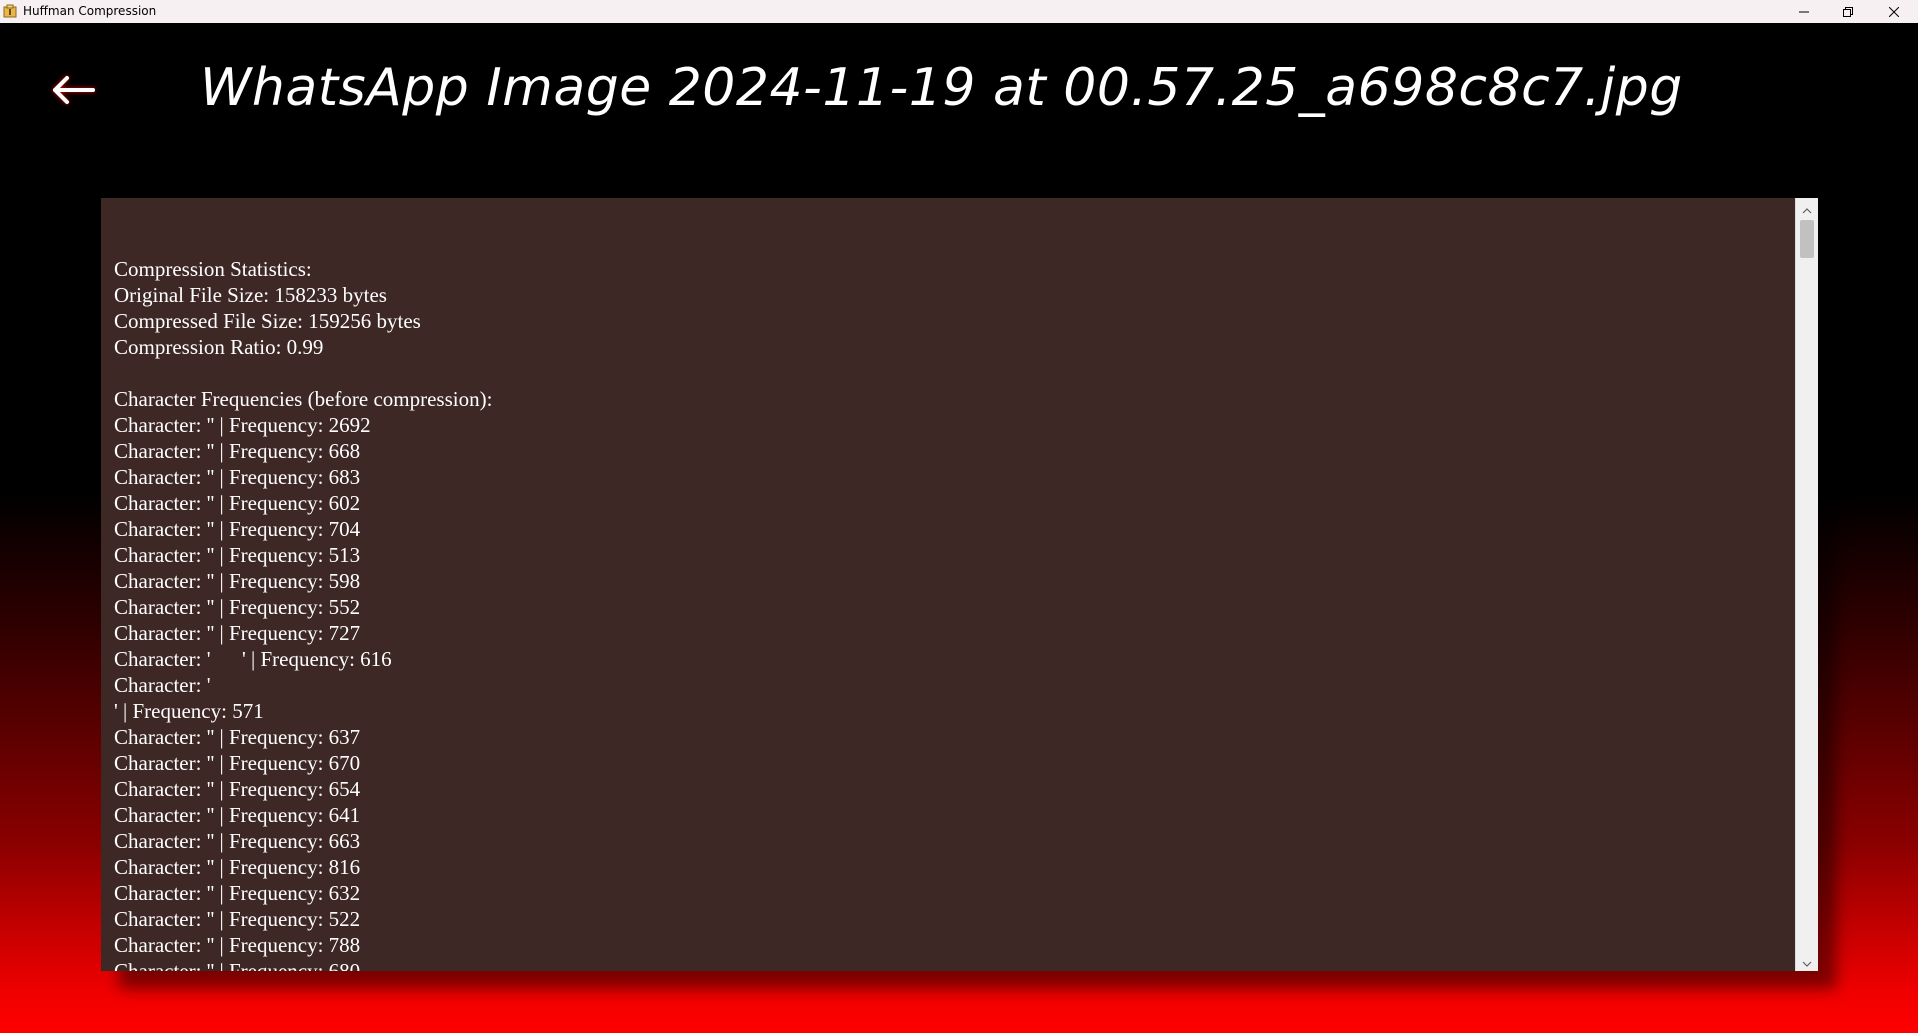 The image size is (1918, 1033). Describe the element at coordinates (90, 11) in the screenshot. I see `window-title: Huffman Compression` at that location.